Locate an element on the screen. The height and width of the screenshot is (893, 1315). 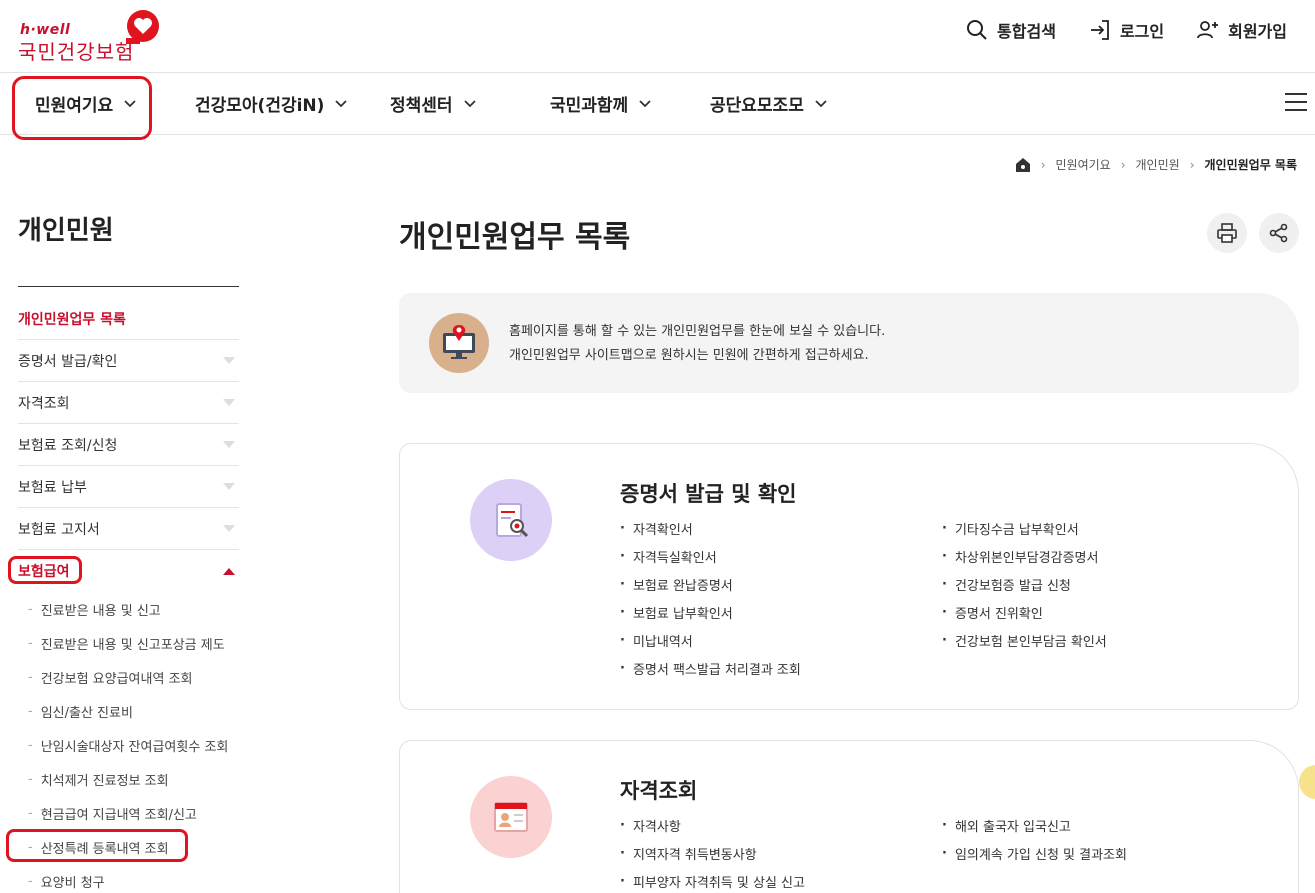
gnb-menu-health: 건강모아(건강iN) is located at coordinates (271, 103).